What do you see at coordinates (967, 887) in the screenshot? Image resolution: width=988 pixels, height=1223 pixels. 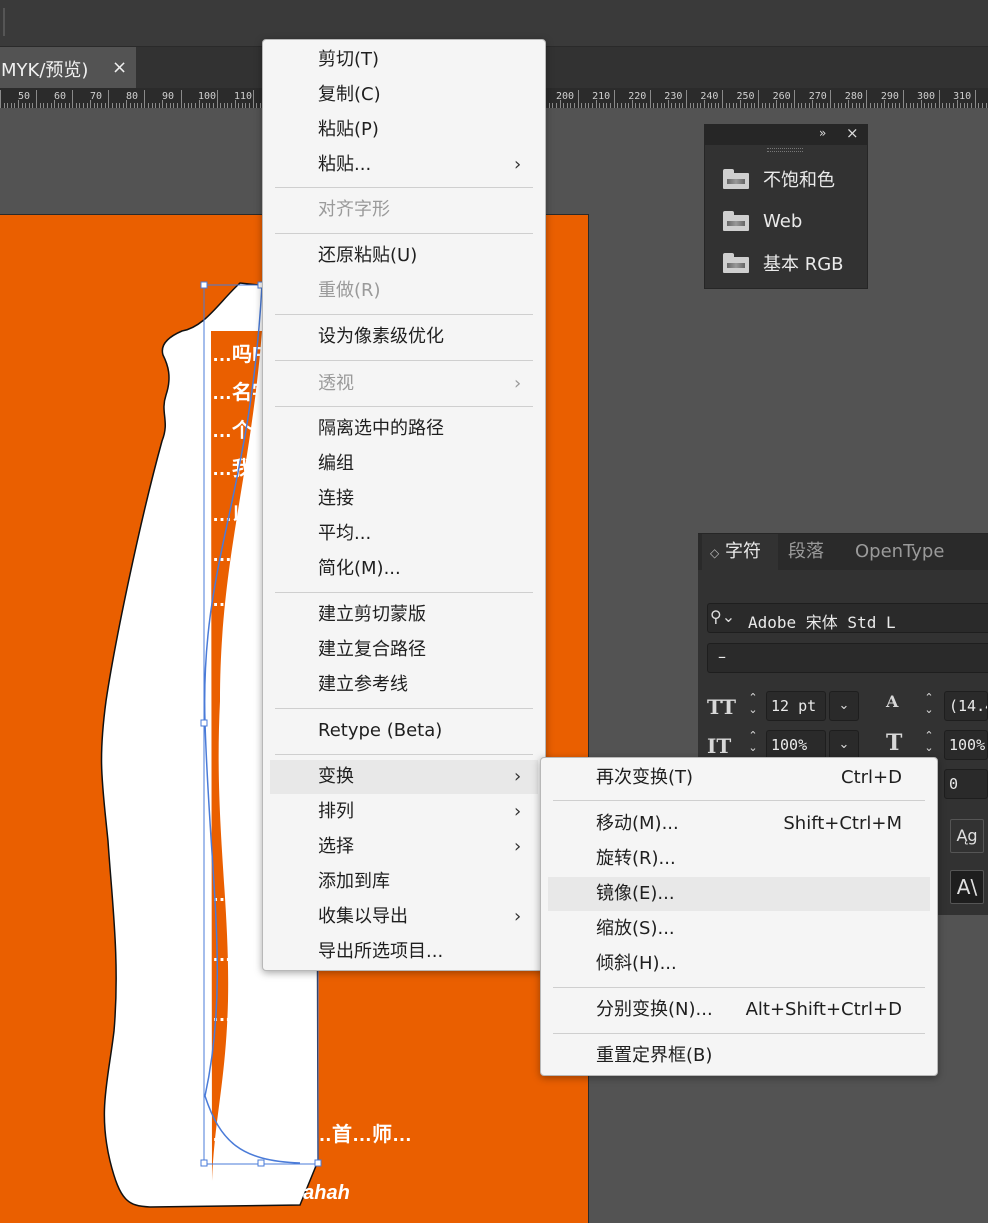 I see `glyph-style-icon: A\` at bounding box center [967, 887].